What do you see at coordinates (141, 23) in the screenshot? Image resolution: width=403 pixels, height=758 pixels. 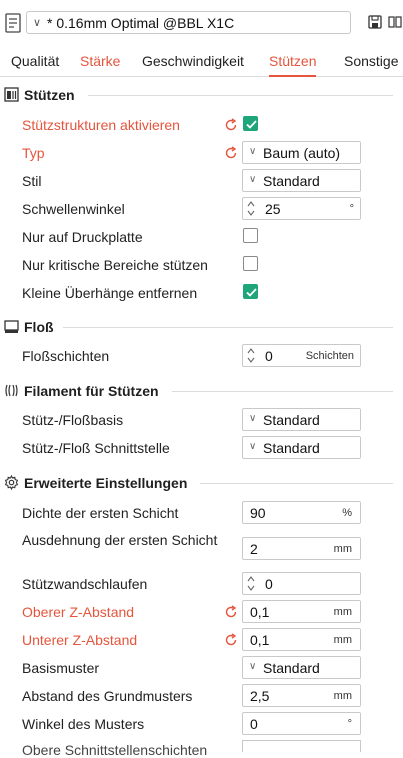 I see `preset-name: * 0.16mm Optimal @BBL X1C` at bounding box center [141, 23].